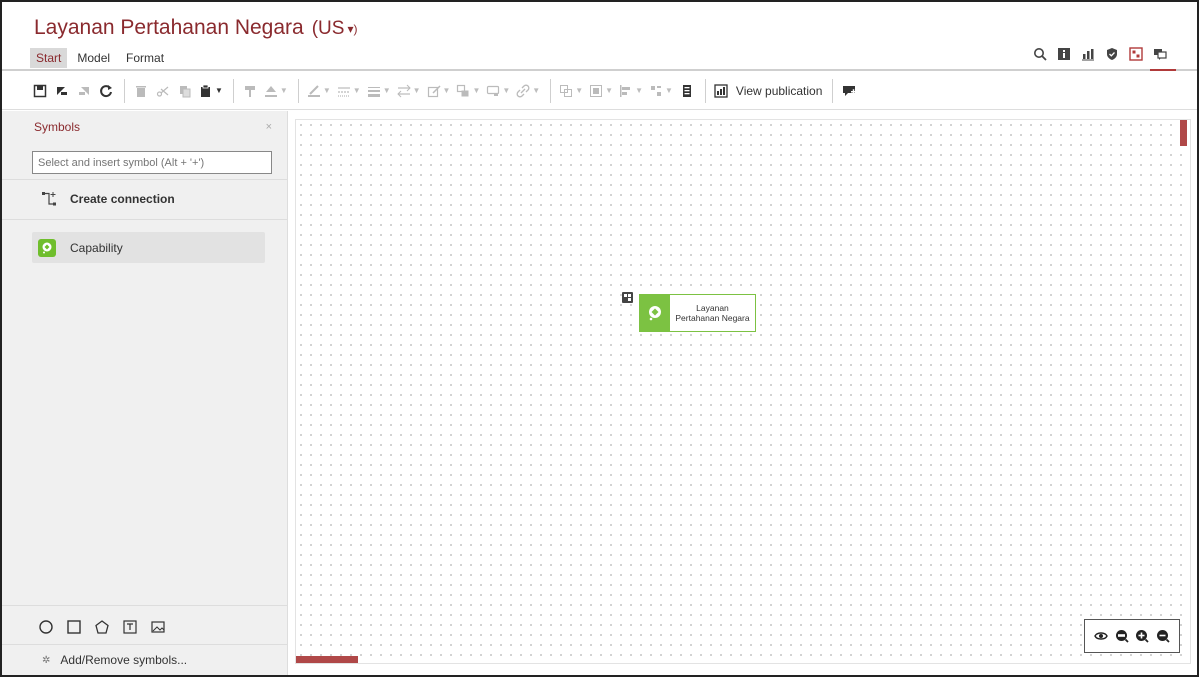 The width and height of the screenshot is (1199, 677). Describe the element at coordinates (712, 308) in the screenshot. I see `node-label-line1: Layanan` at that location.